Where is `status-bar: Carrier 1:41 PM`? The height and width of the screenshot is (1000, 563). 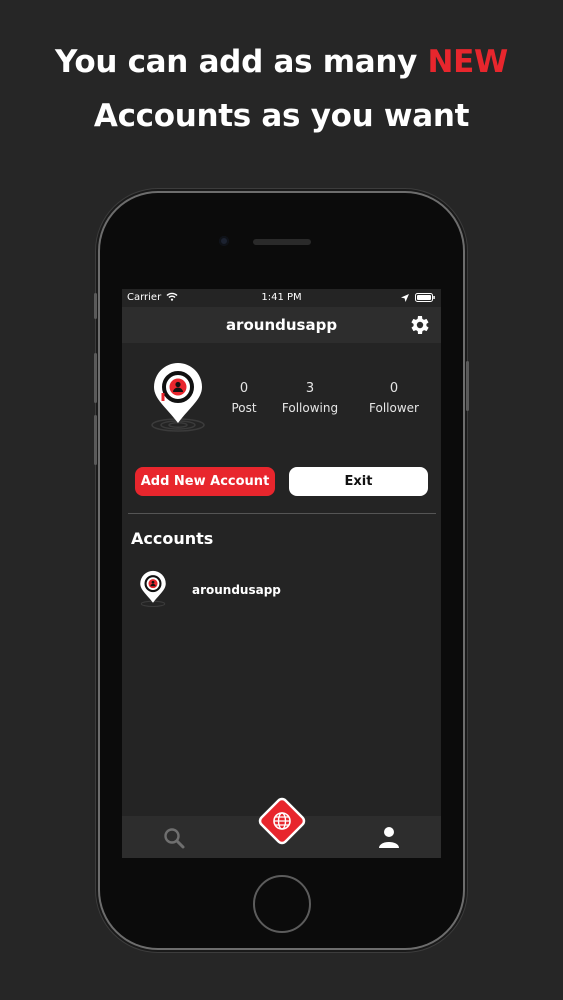 status-bar: Carrier 1:41 PM is located at coordinates (281, 298).